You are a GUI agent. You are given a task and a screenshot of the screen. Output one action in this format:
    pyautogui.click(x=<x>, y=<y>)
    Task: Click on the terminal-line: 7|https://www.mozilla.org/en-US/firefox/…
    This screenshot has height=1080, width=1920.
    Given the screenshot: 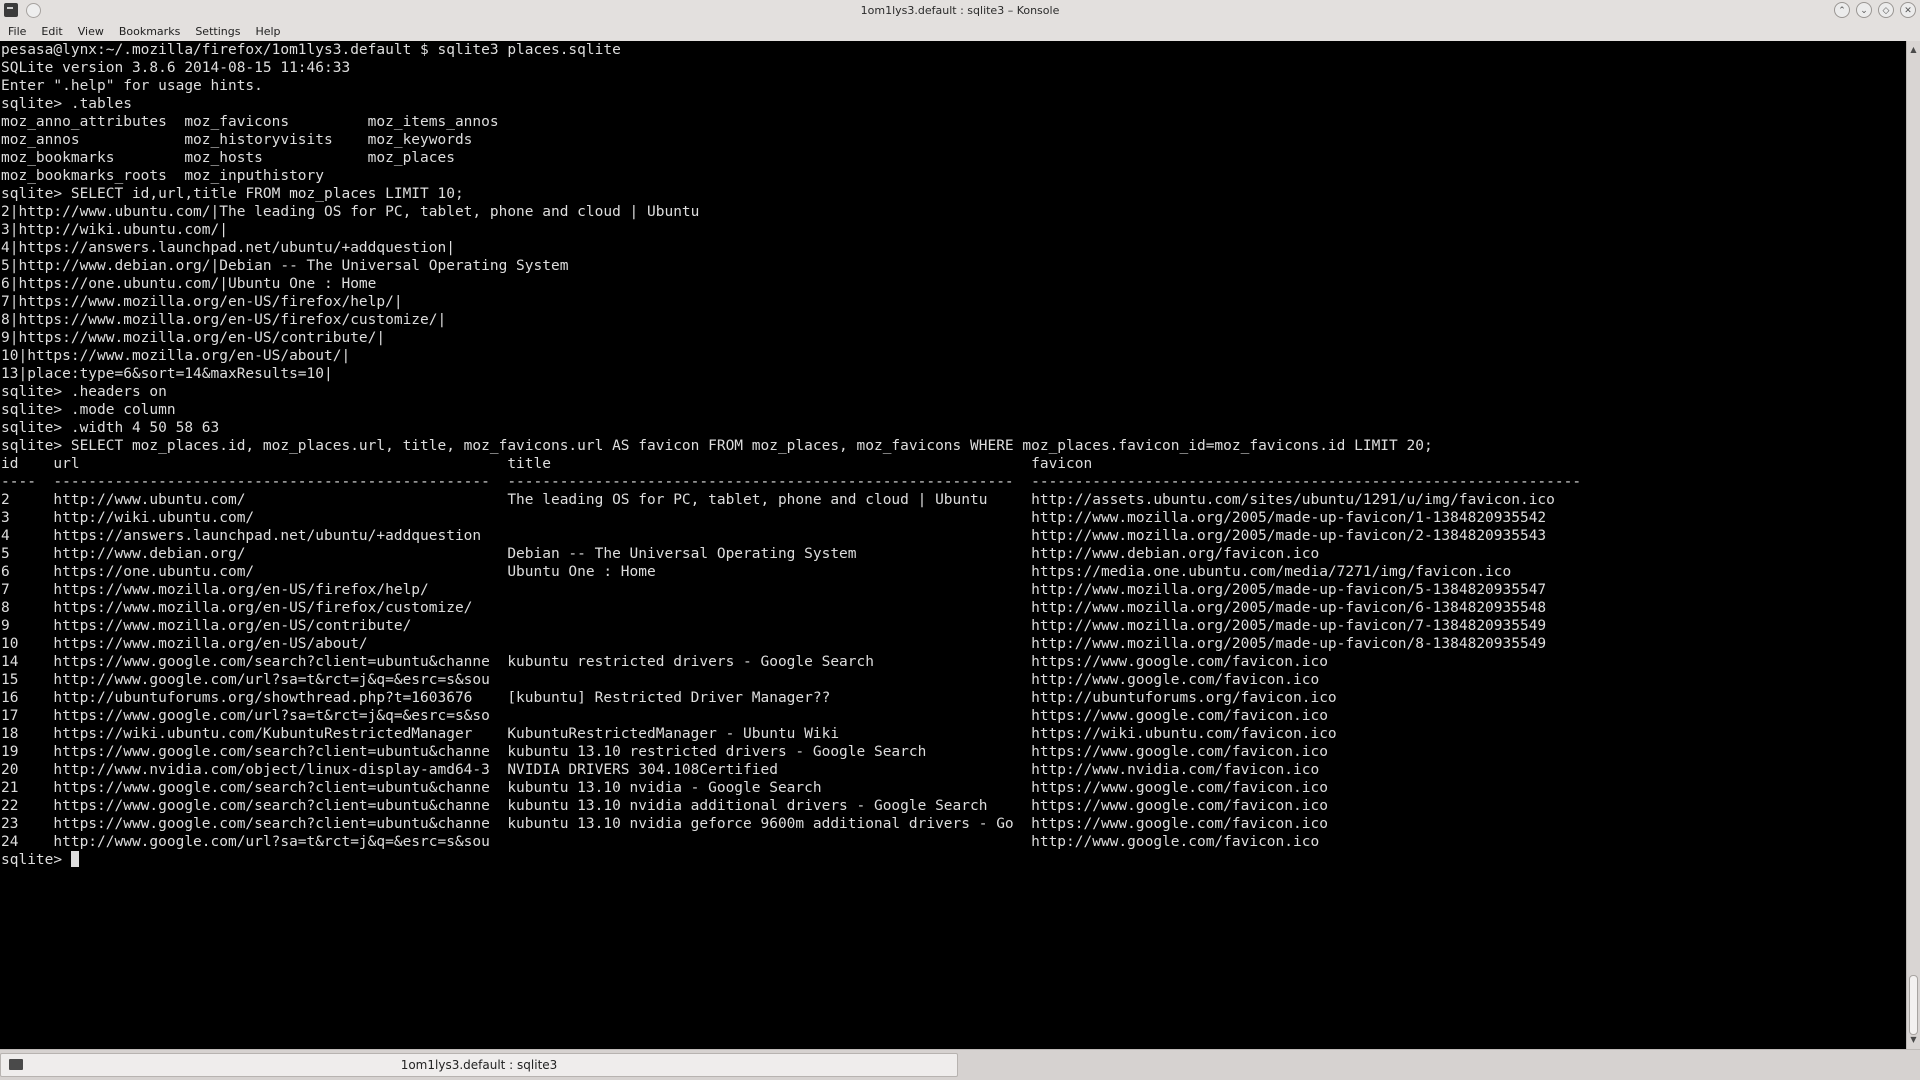 What is the action you would take?
    pyautogui.click(x=202, y=302)
    